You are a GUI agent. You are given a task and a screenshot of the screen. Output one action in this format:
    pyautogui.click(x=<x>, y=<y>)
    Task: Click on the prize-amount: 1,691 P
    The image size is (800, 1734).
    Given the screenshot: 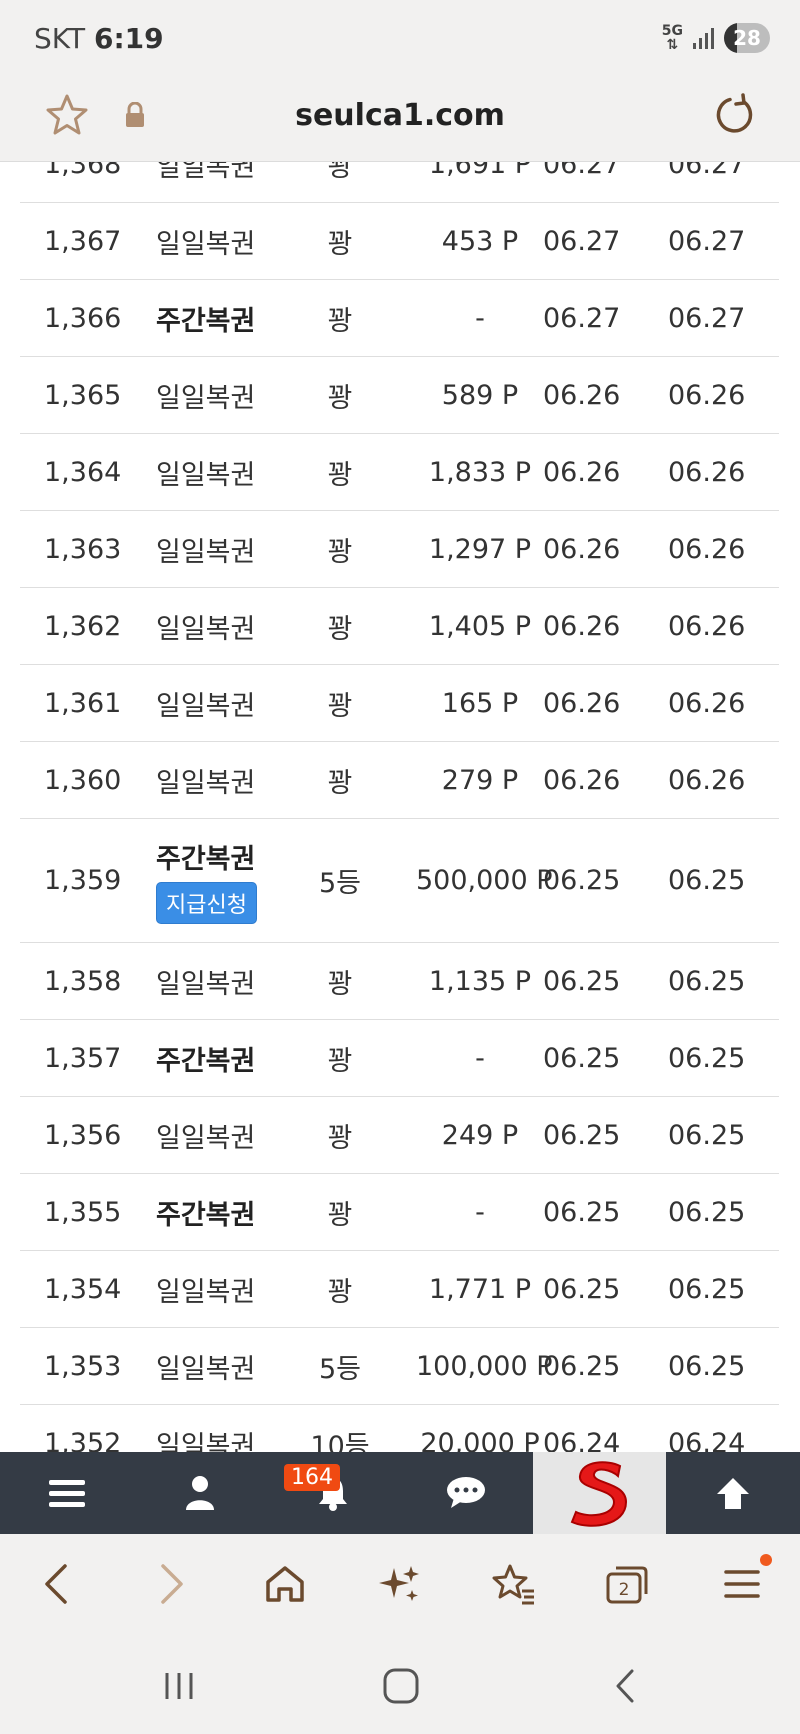 What is the action you would take?
    pyautogui.click(x=480, y=171)
    